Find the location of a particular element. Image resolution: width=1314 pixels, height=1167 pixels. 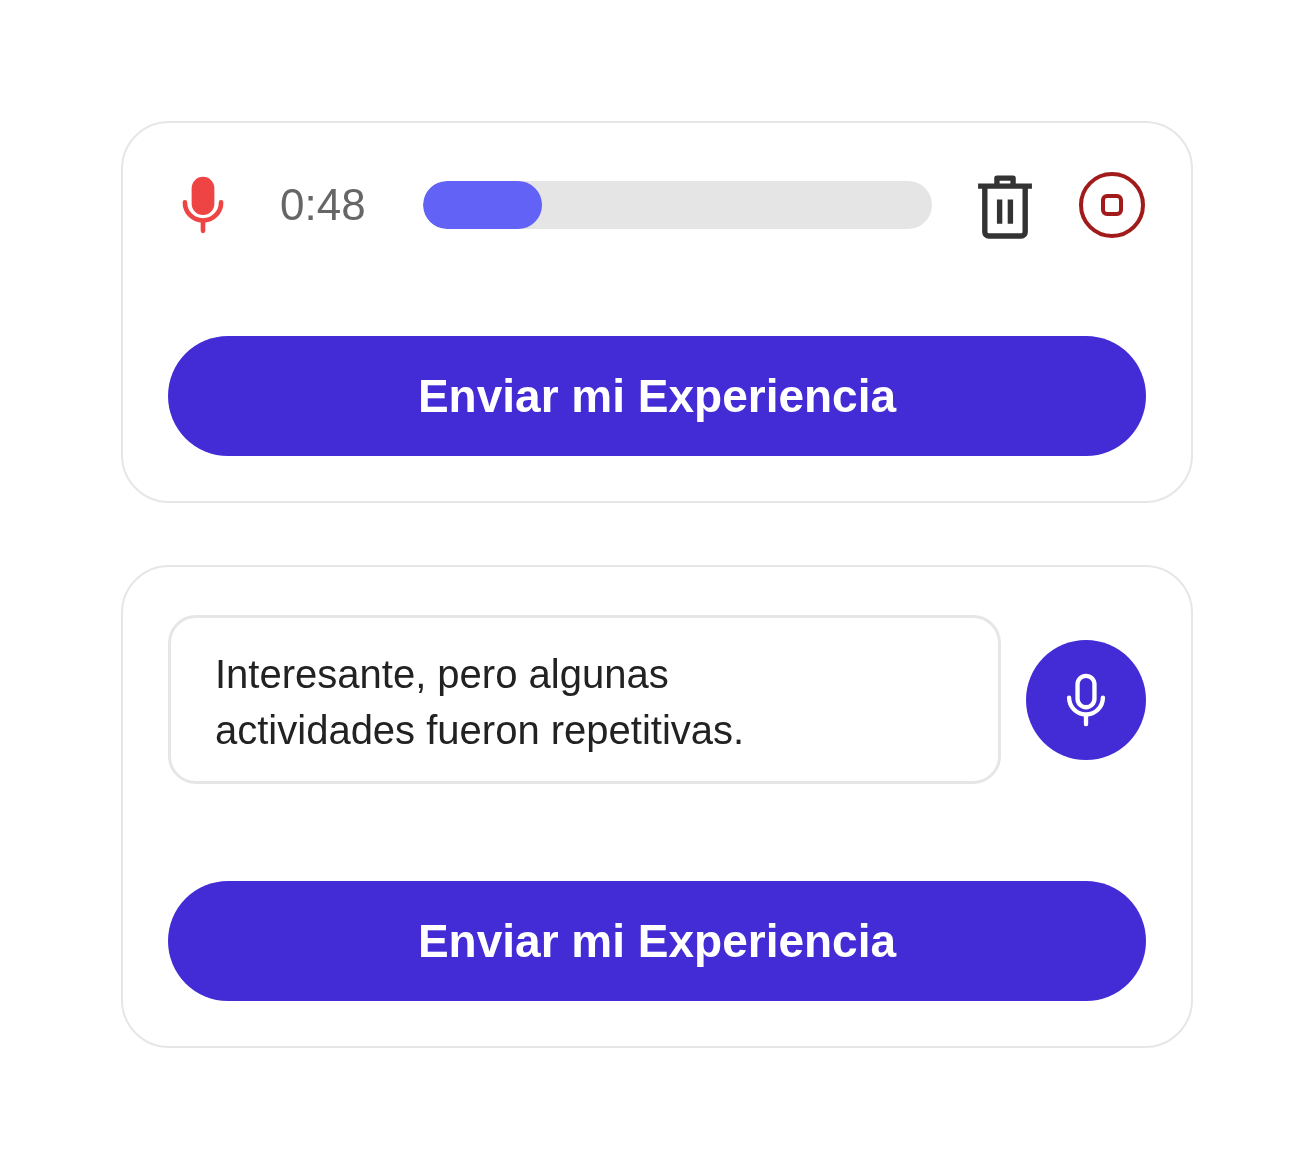

stop-icon is located at coordinates (1112, 205).